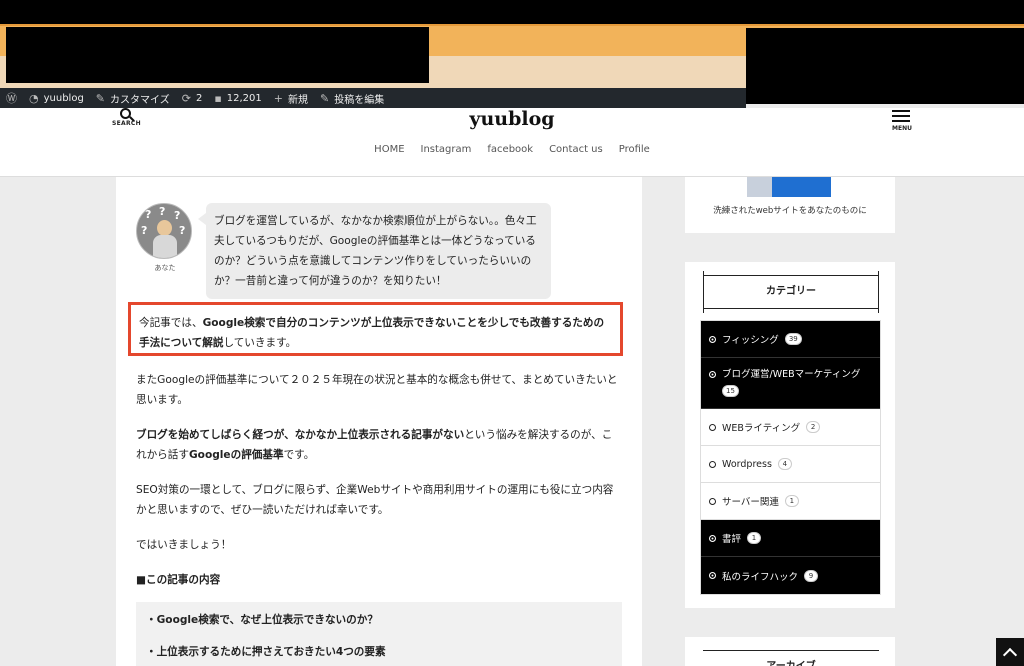 The width and height of the screenshot is (1024, 666). Describe the element at coordinates (178, 580) in the screenshot. I see `toc-title: ■この記事の内容` at that location.